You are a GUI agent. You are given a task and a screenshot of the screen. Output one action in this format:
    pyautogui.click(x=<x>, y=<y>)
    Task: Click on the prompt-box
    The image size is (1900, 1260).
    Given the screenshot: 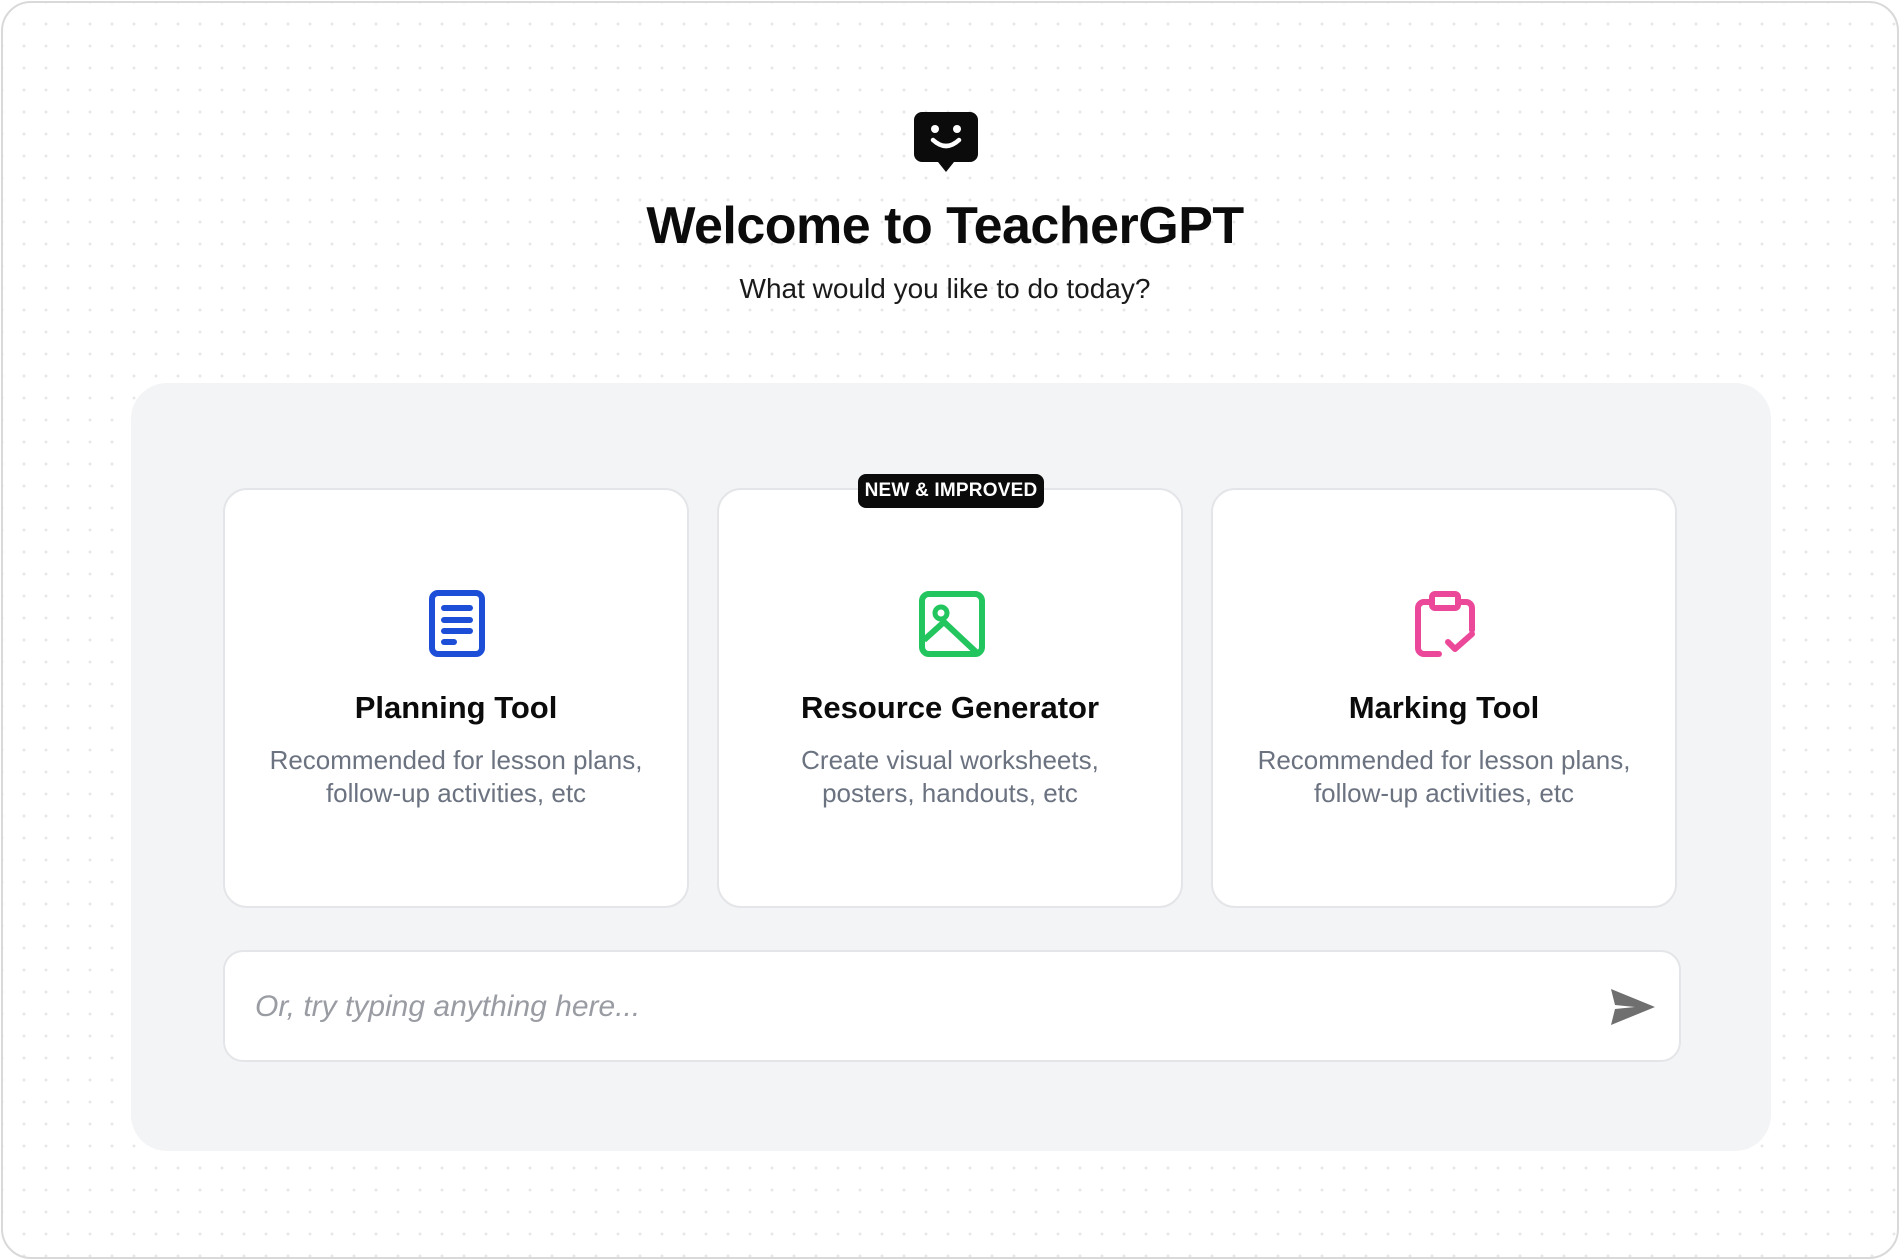 What is the action you would take?
    pyautogui.click(x=952, y=1006)
    